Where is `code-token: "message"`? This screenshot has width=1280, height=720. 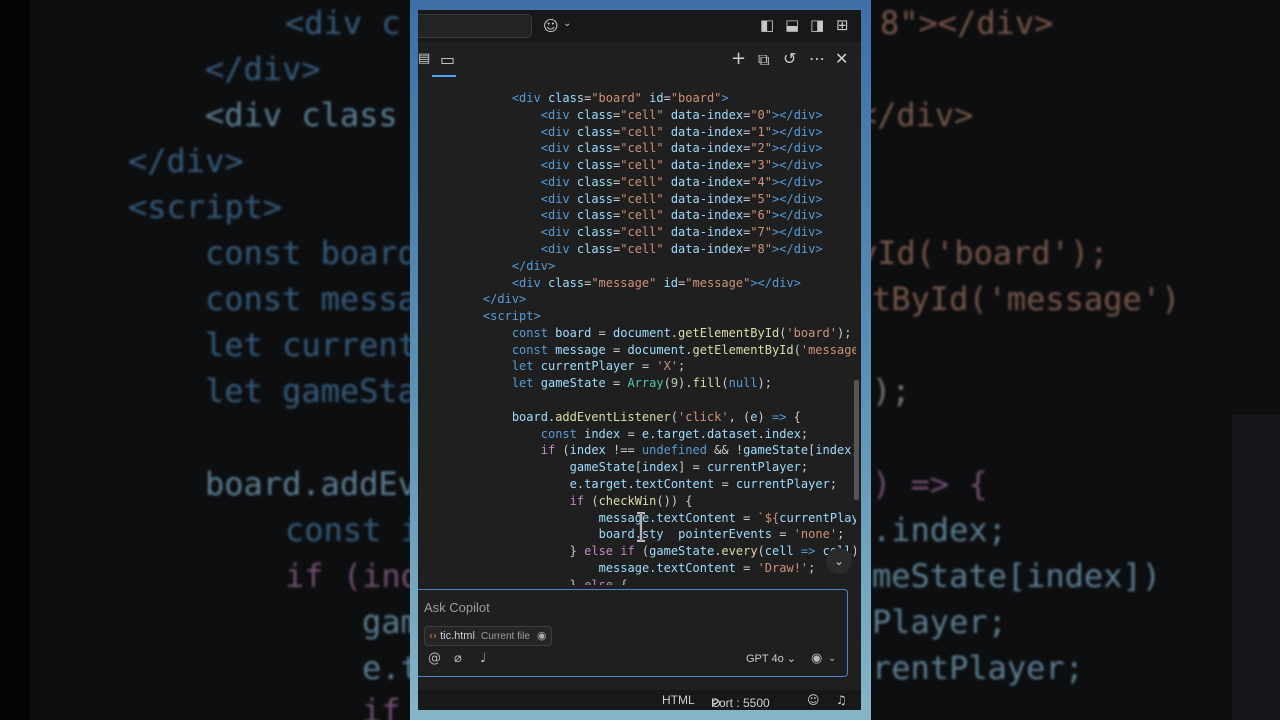 code-token: "message" is located at coordinates (624, 282).